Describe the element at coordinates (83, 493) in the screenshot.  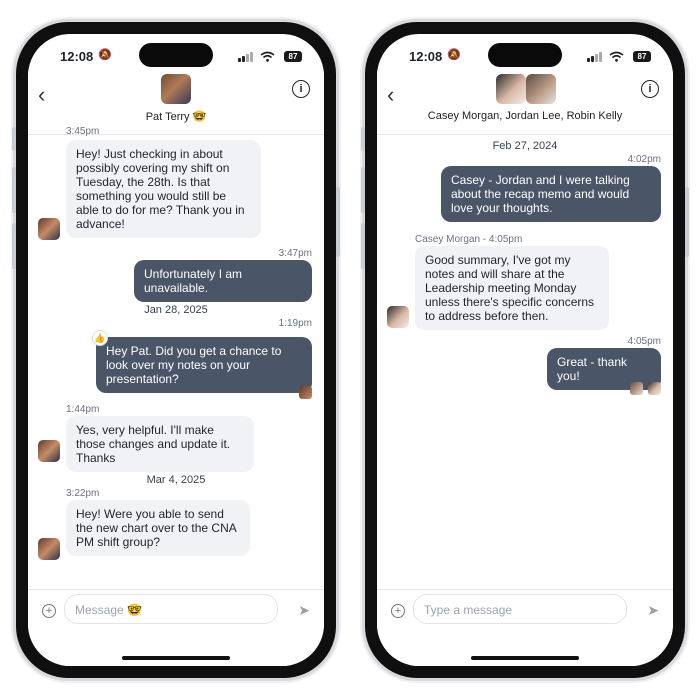
I see `message-time: 3:22pm` at that location.